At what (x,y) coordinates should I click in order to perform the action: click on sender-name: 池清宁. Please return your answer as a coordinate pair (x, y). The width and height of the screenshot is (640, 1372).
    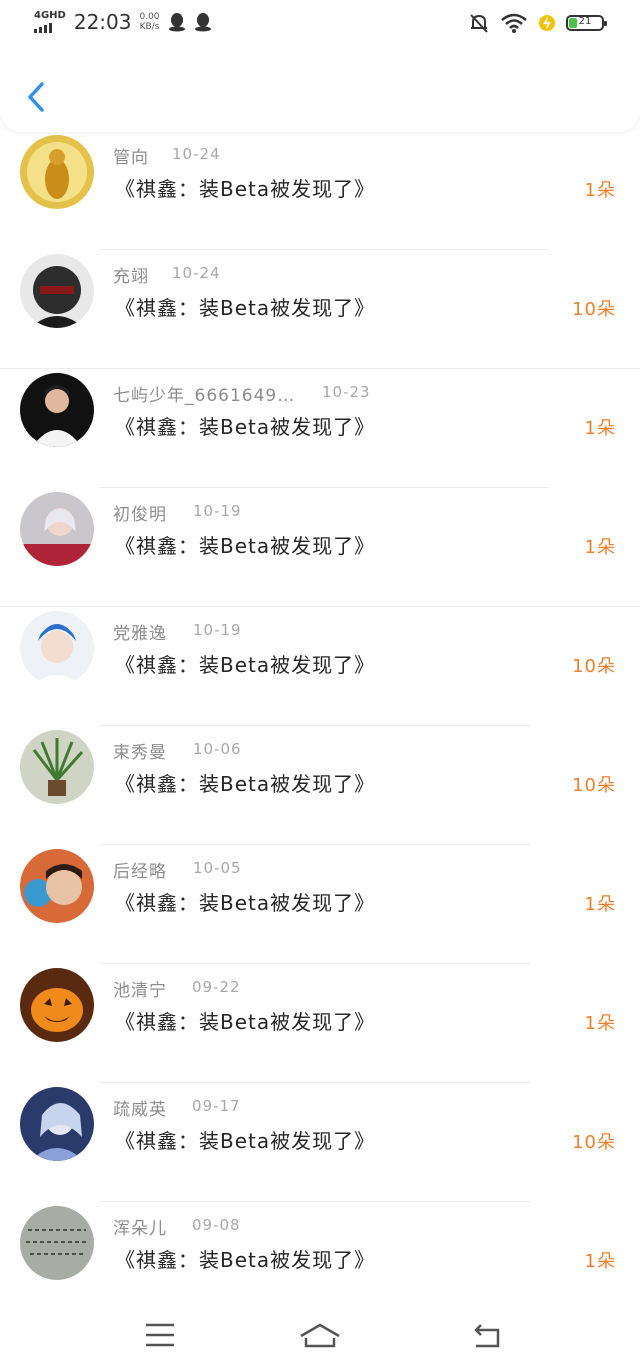
    Looking at the image, I should click on (140, 991).